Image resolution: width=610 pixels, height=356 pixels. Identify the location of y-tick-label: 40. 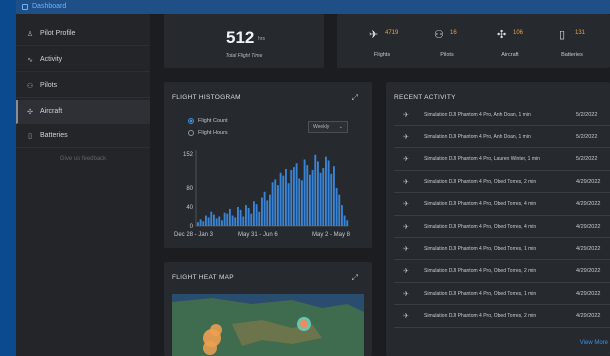
(189, 208).